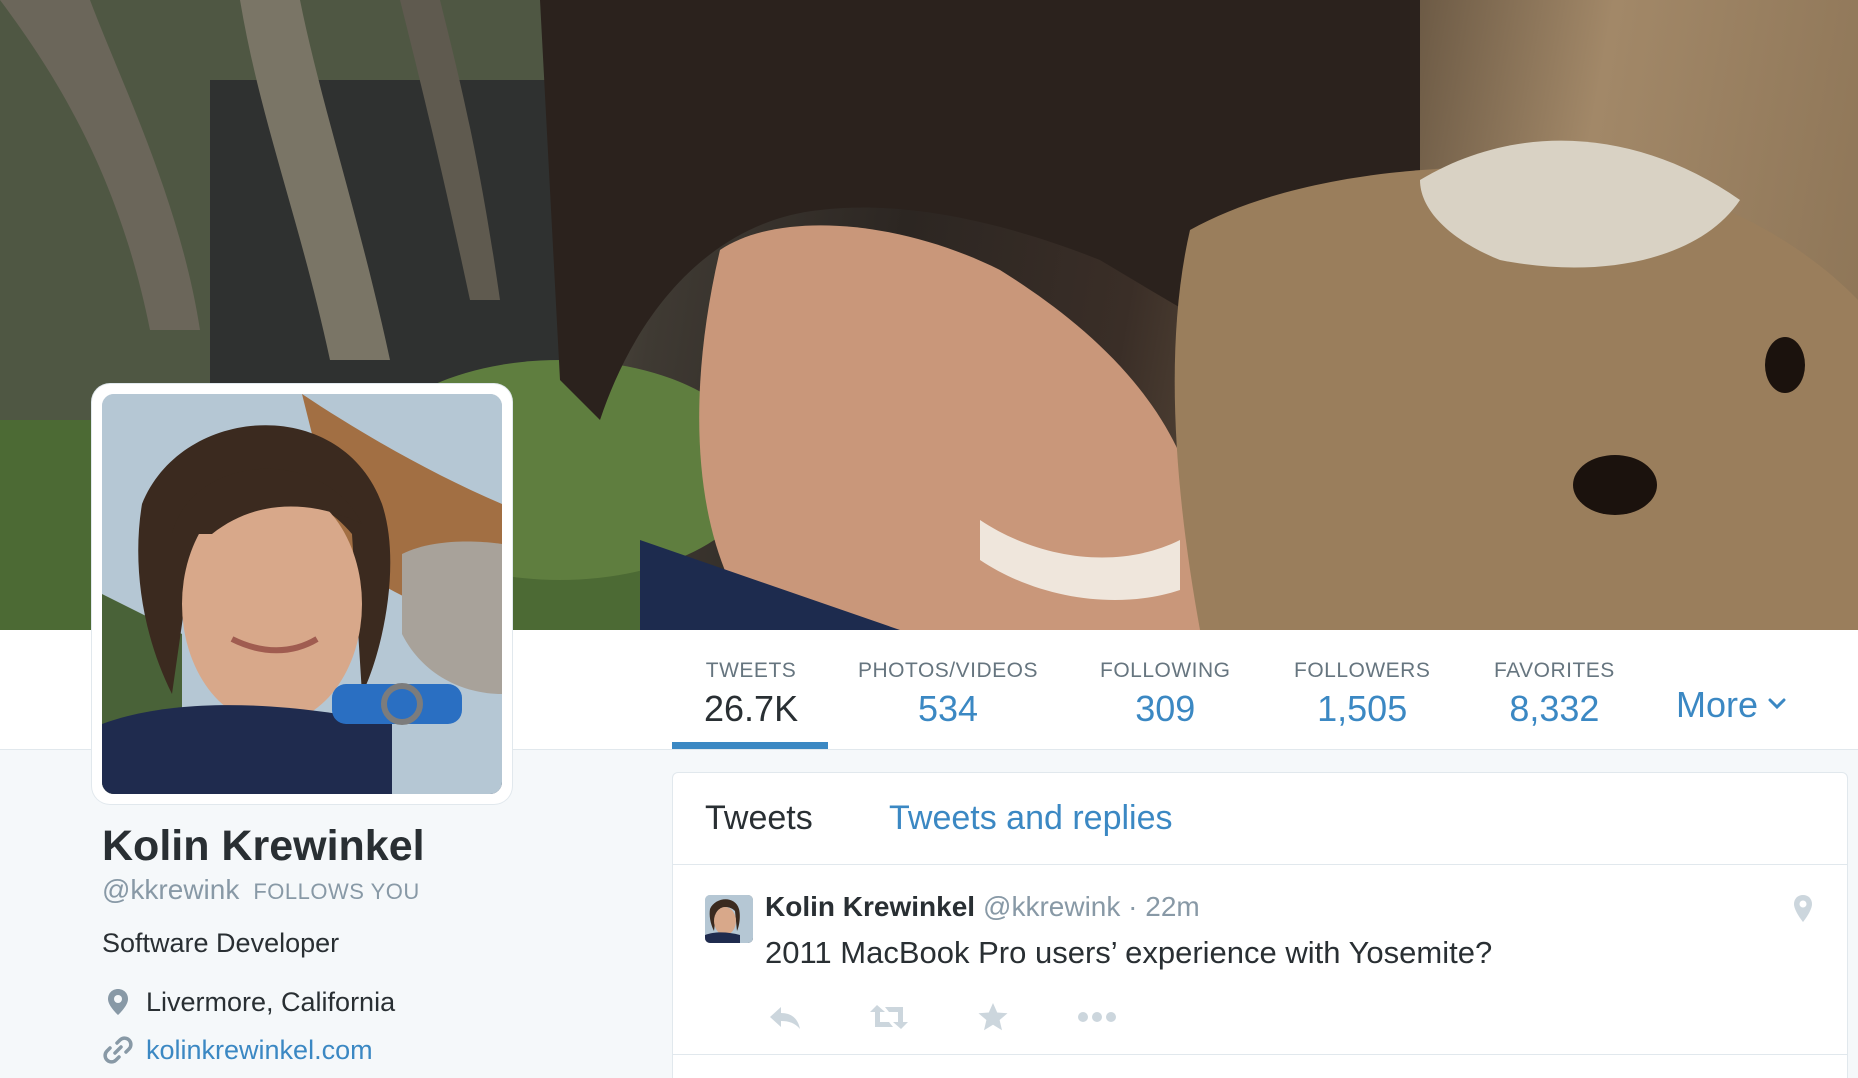  What do you see at coordinates (1777, 704) in the screenshot?
I see `chevron-down-icon` at bounding box center [1777, 704].